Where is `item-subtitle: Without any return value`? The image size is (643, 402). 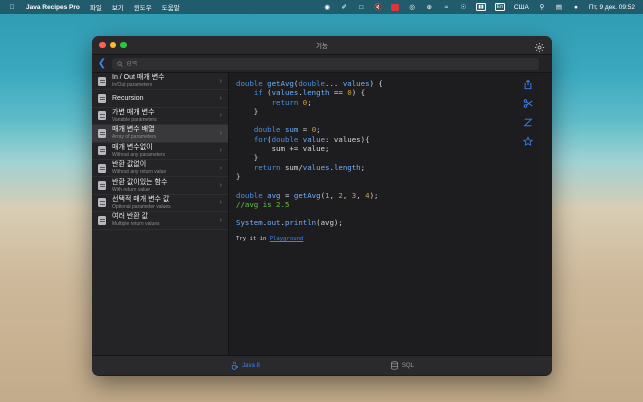 item-subtitle: Without any return value is located at coordinates (139, 172).